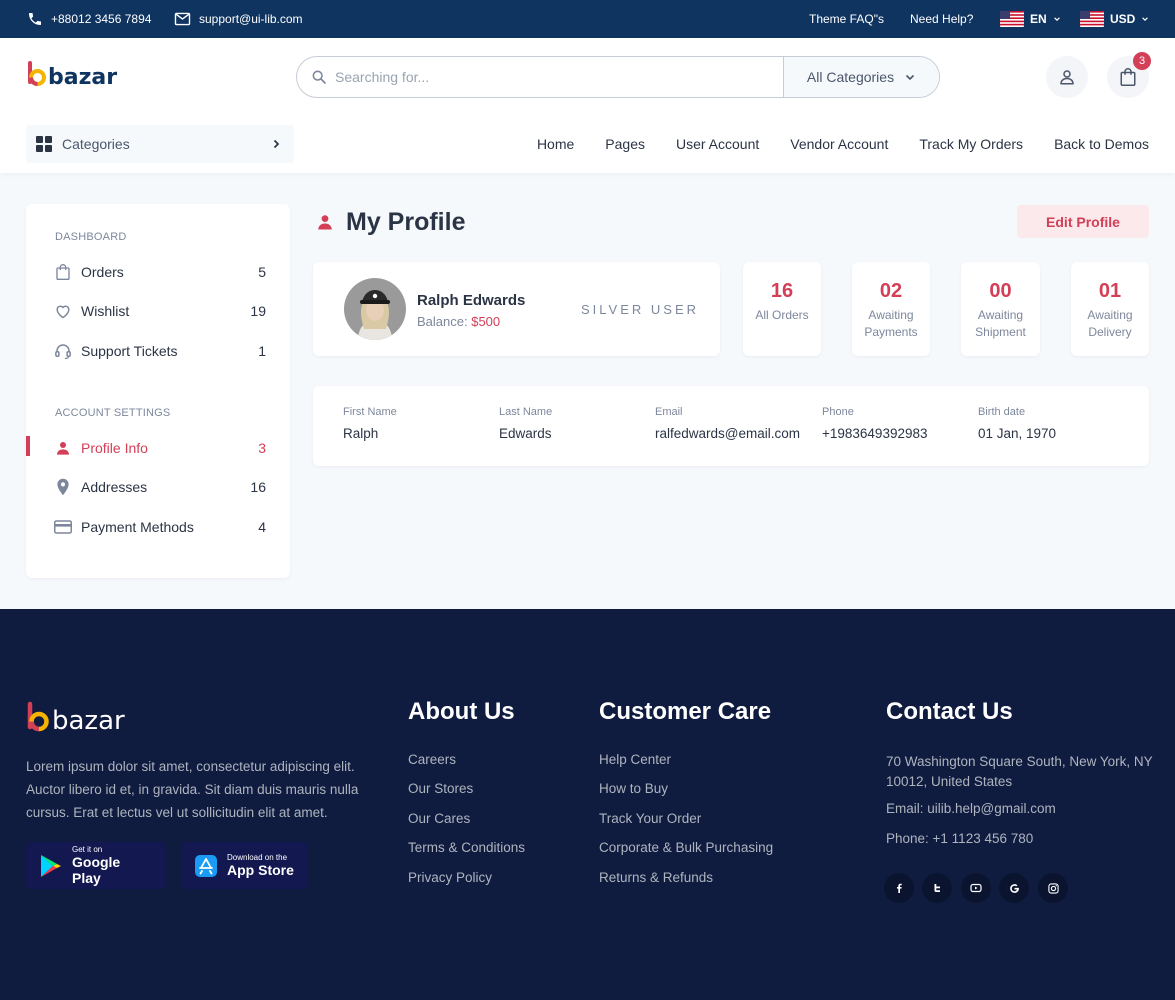 This screenshot has width=1175, height=1000. I want to click on app-store-line1: Download on the, so click(257, 857).